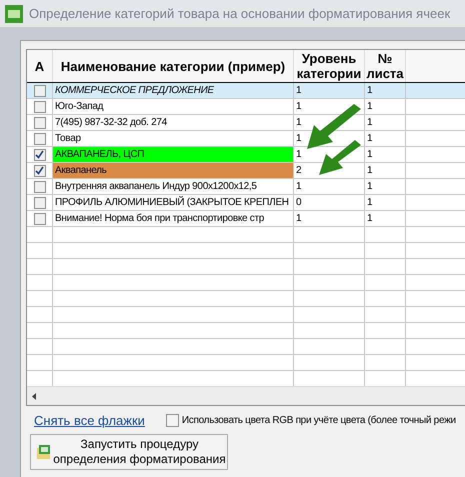 The height and width of the screenshot is (477, 465). I want to click on table-row: Внутренняя аквапанель Индур 900х1200х12,5 1 1, so click(246, 187).